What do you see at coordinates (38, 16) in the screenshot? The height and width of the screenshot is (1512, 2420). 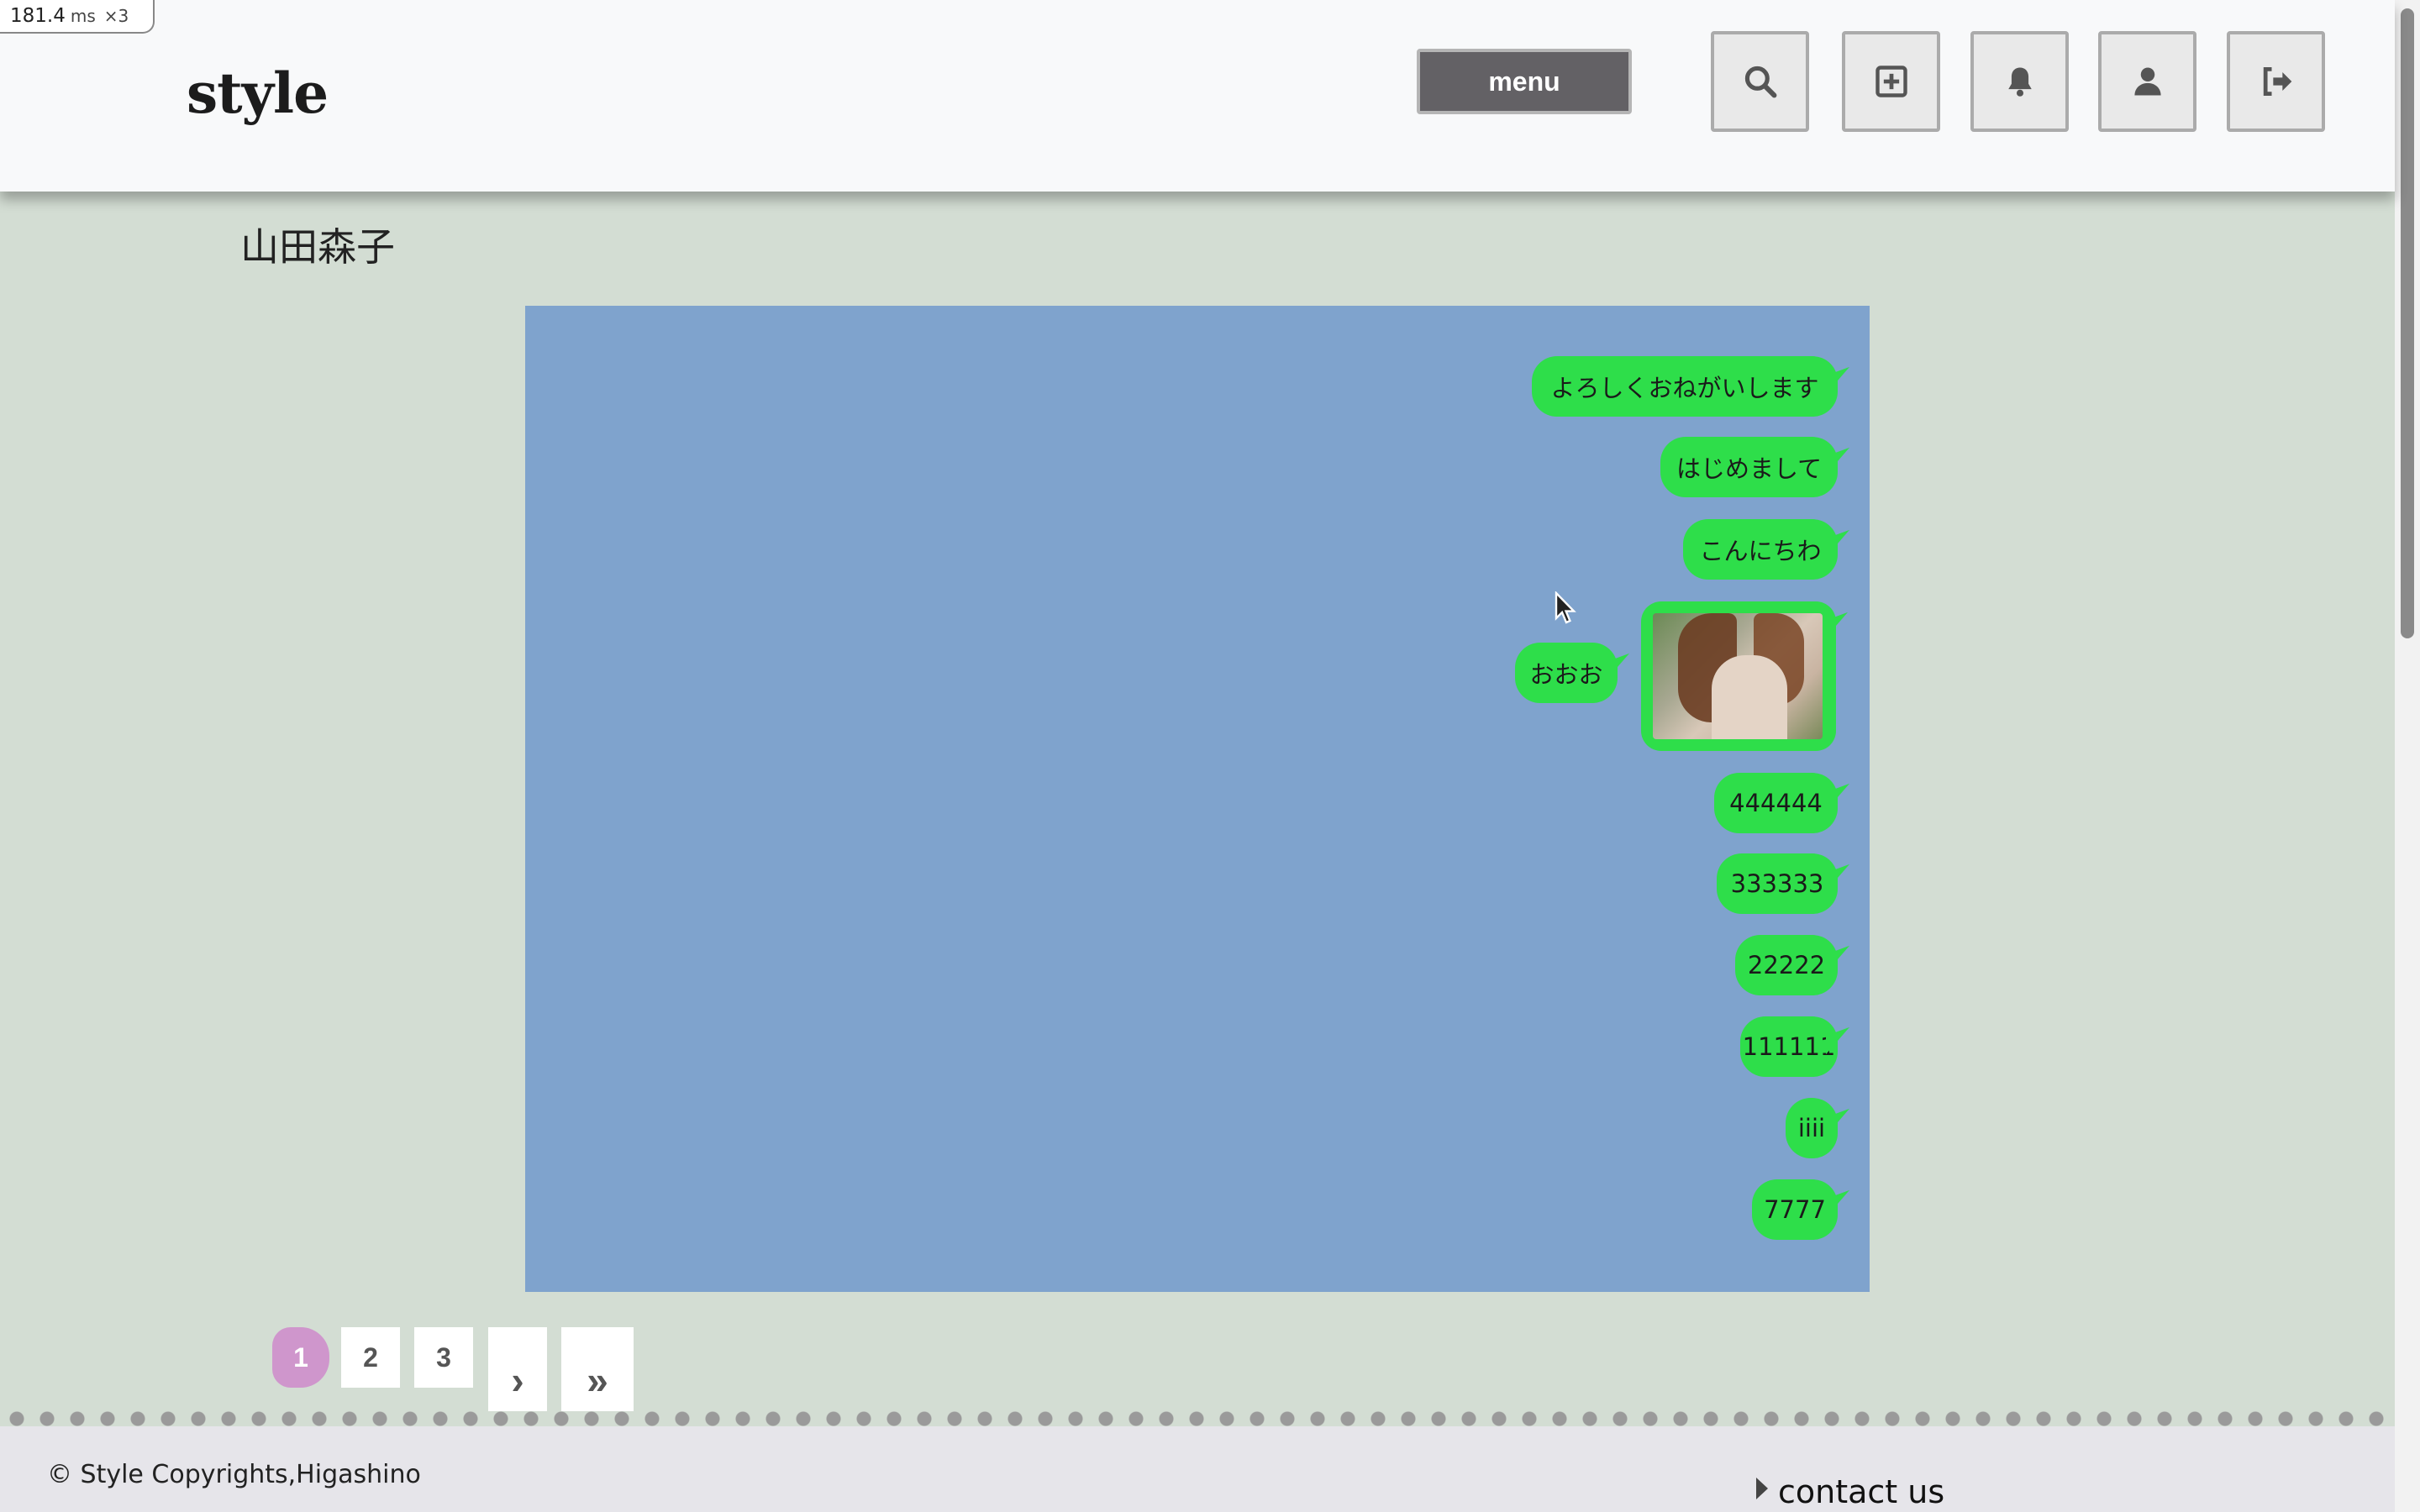 I see `perf-value: 181.4` at bounding box center [38, 16].